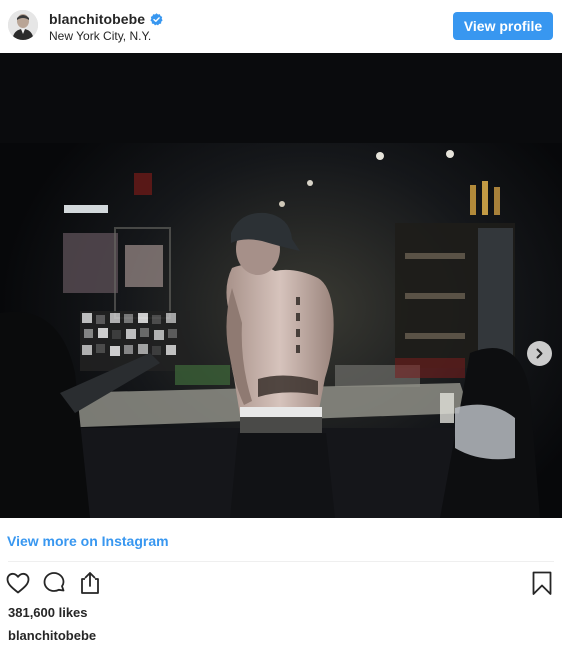 The image size is (562, 650). What do you see at coordinates (97, 19) in the screenshot?
I see `username-link: blanchitobebe` at bounding box center [97, 19].